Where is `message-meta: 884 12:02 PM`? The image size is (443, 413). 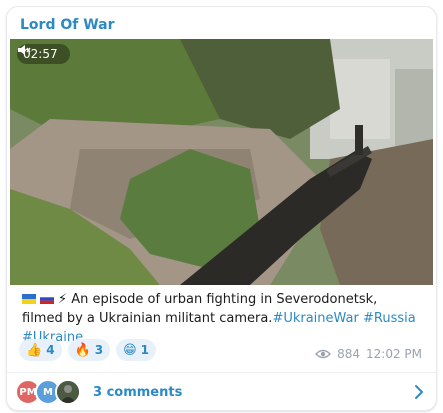
message-meta: 884 12:02 PM is located at coordinates (368, 354).